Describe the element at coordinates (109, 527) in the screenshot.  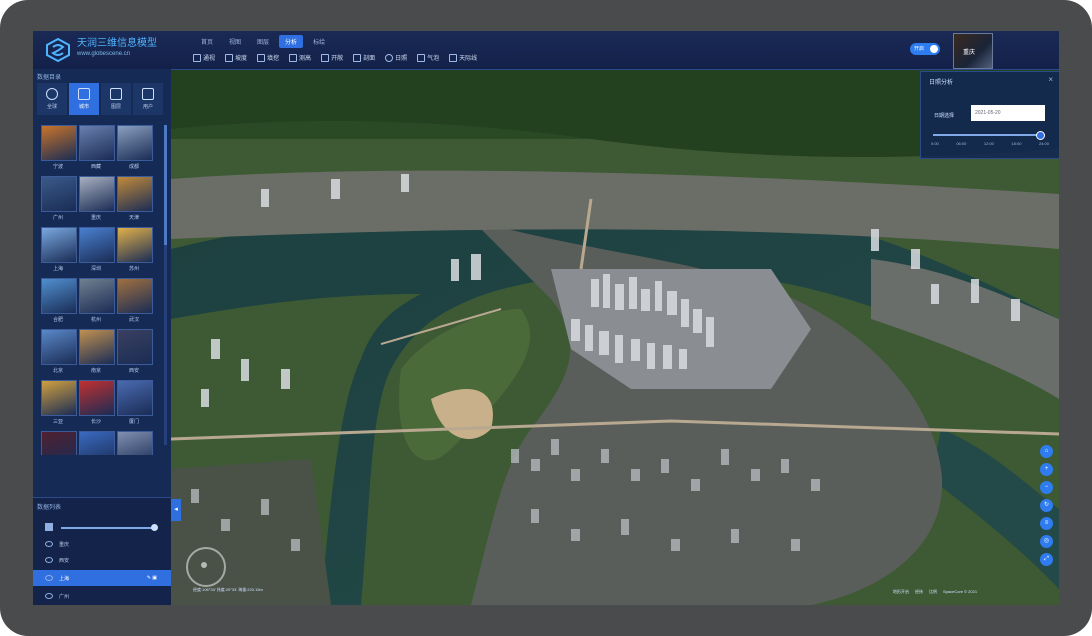
I see `opacity-slider` at that location.